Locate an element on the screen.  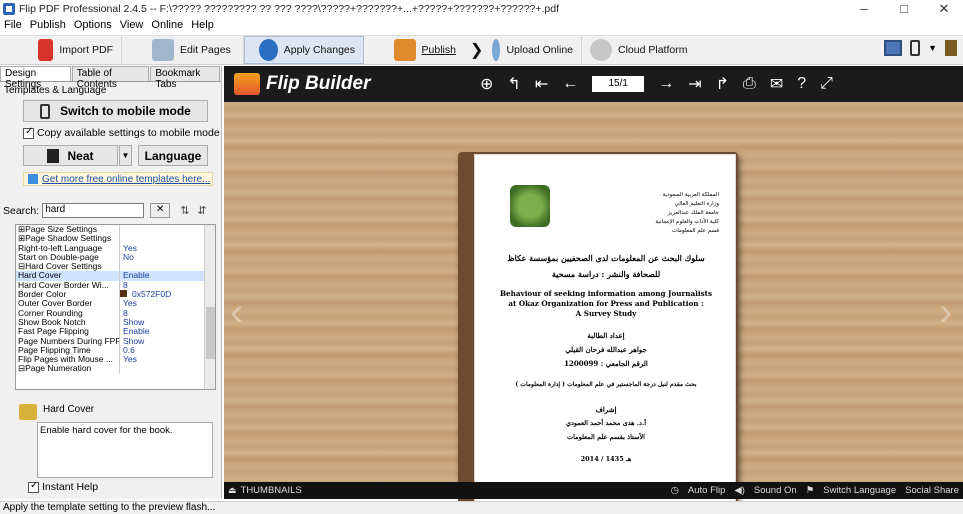
search-input: hard is located at coordinates (93, 210).